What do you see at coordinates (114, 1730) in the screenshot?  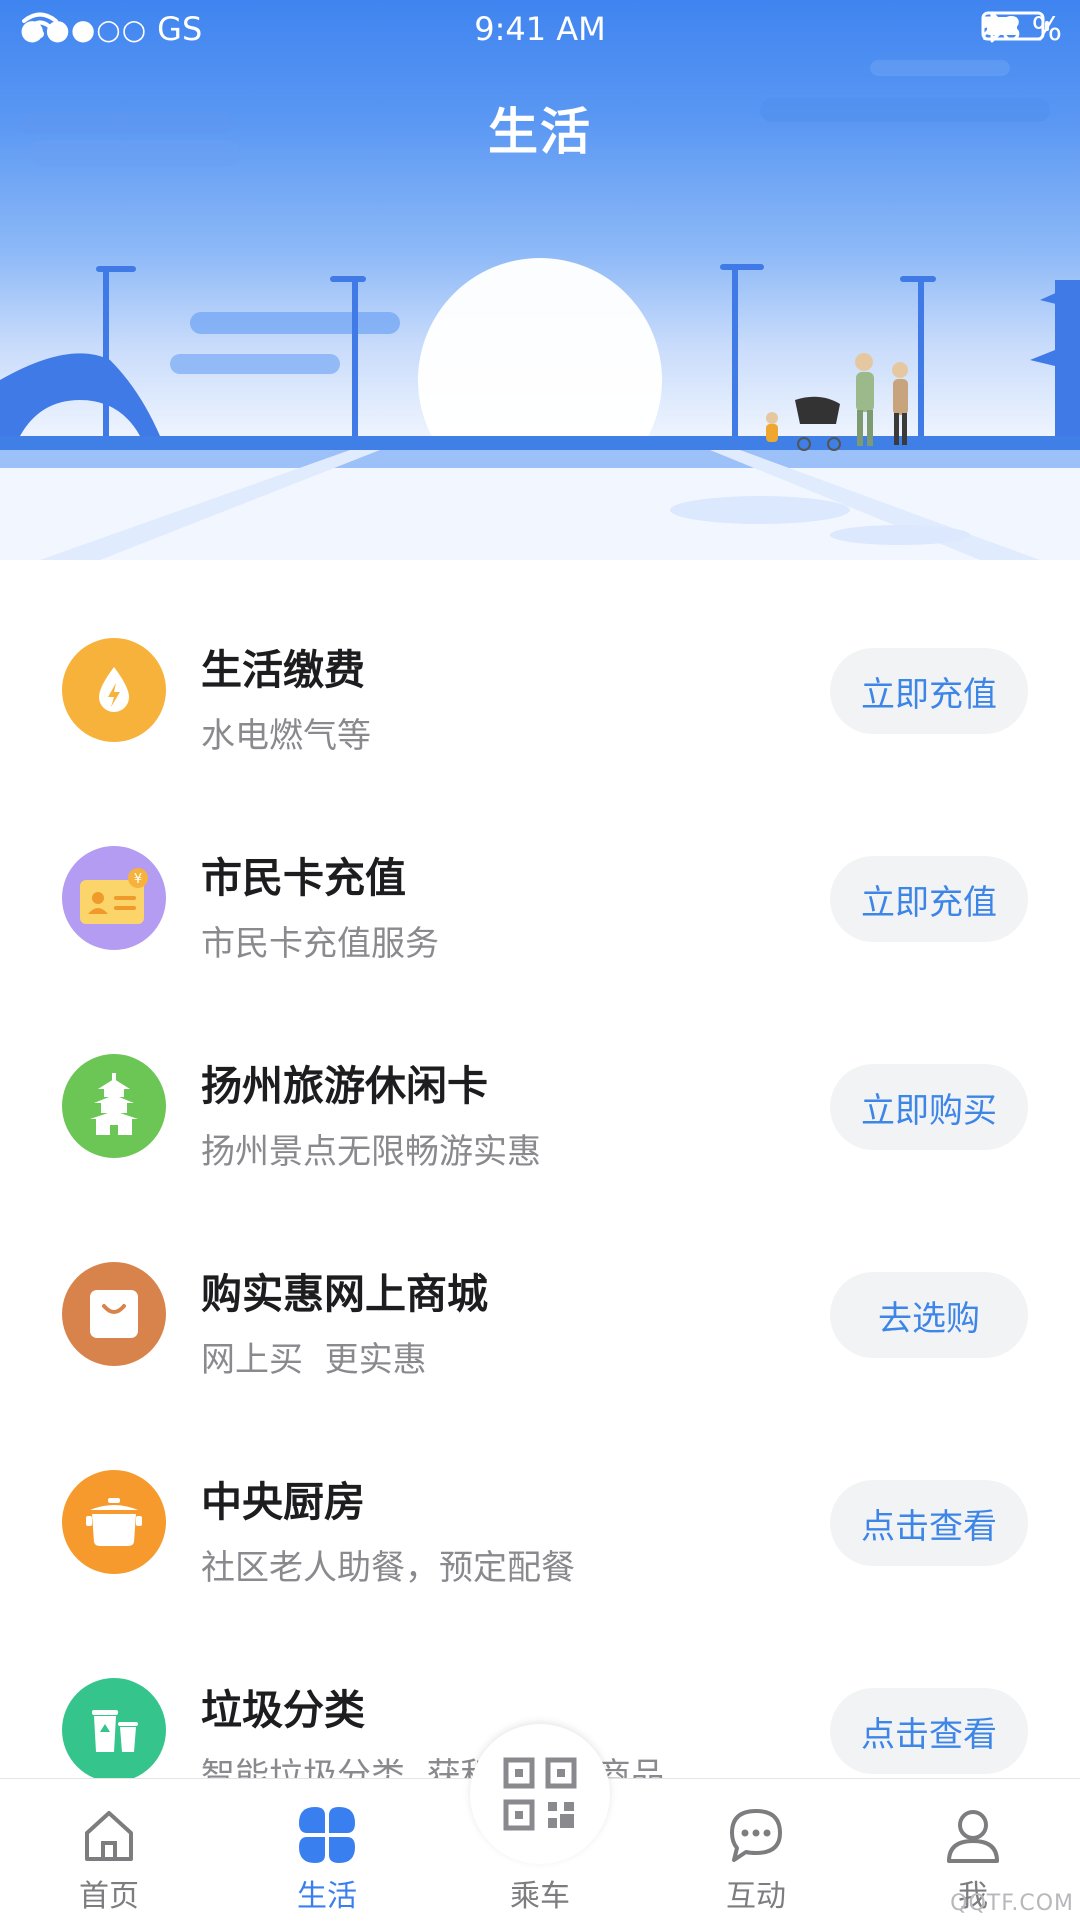 I see `recycle-bin-icon` at bounding box center [114, 1730].